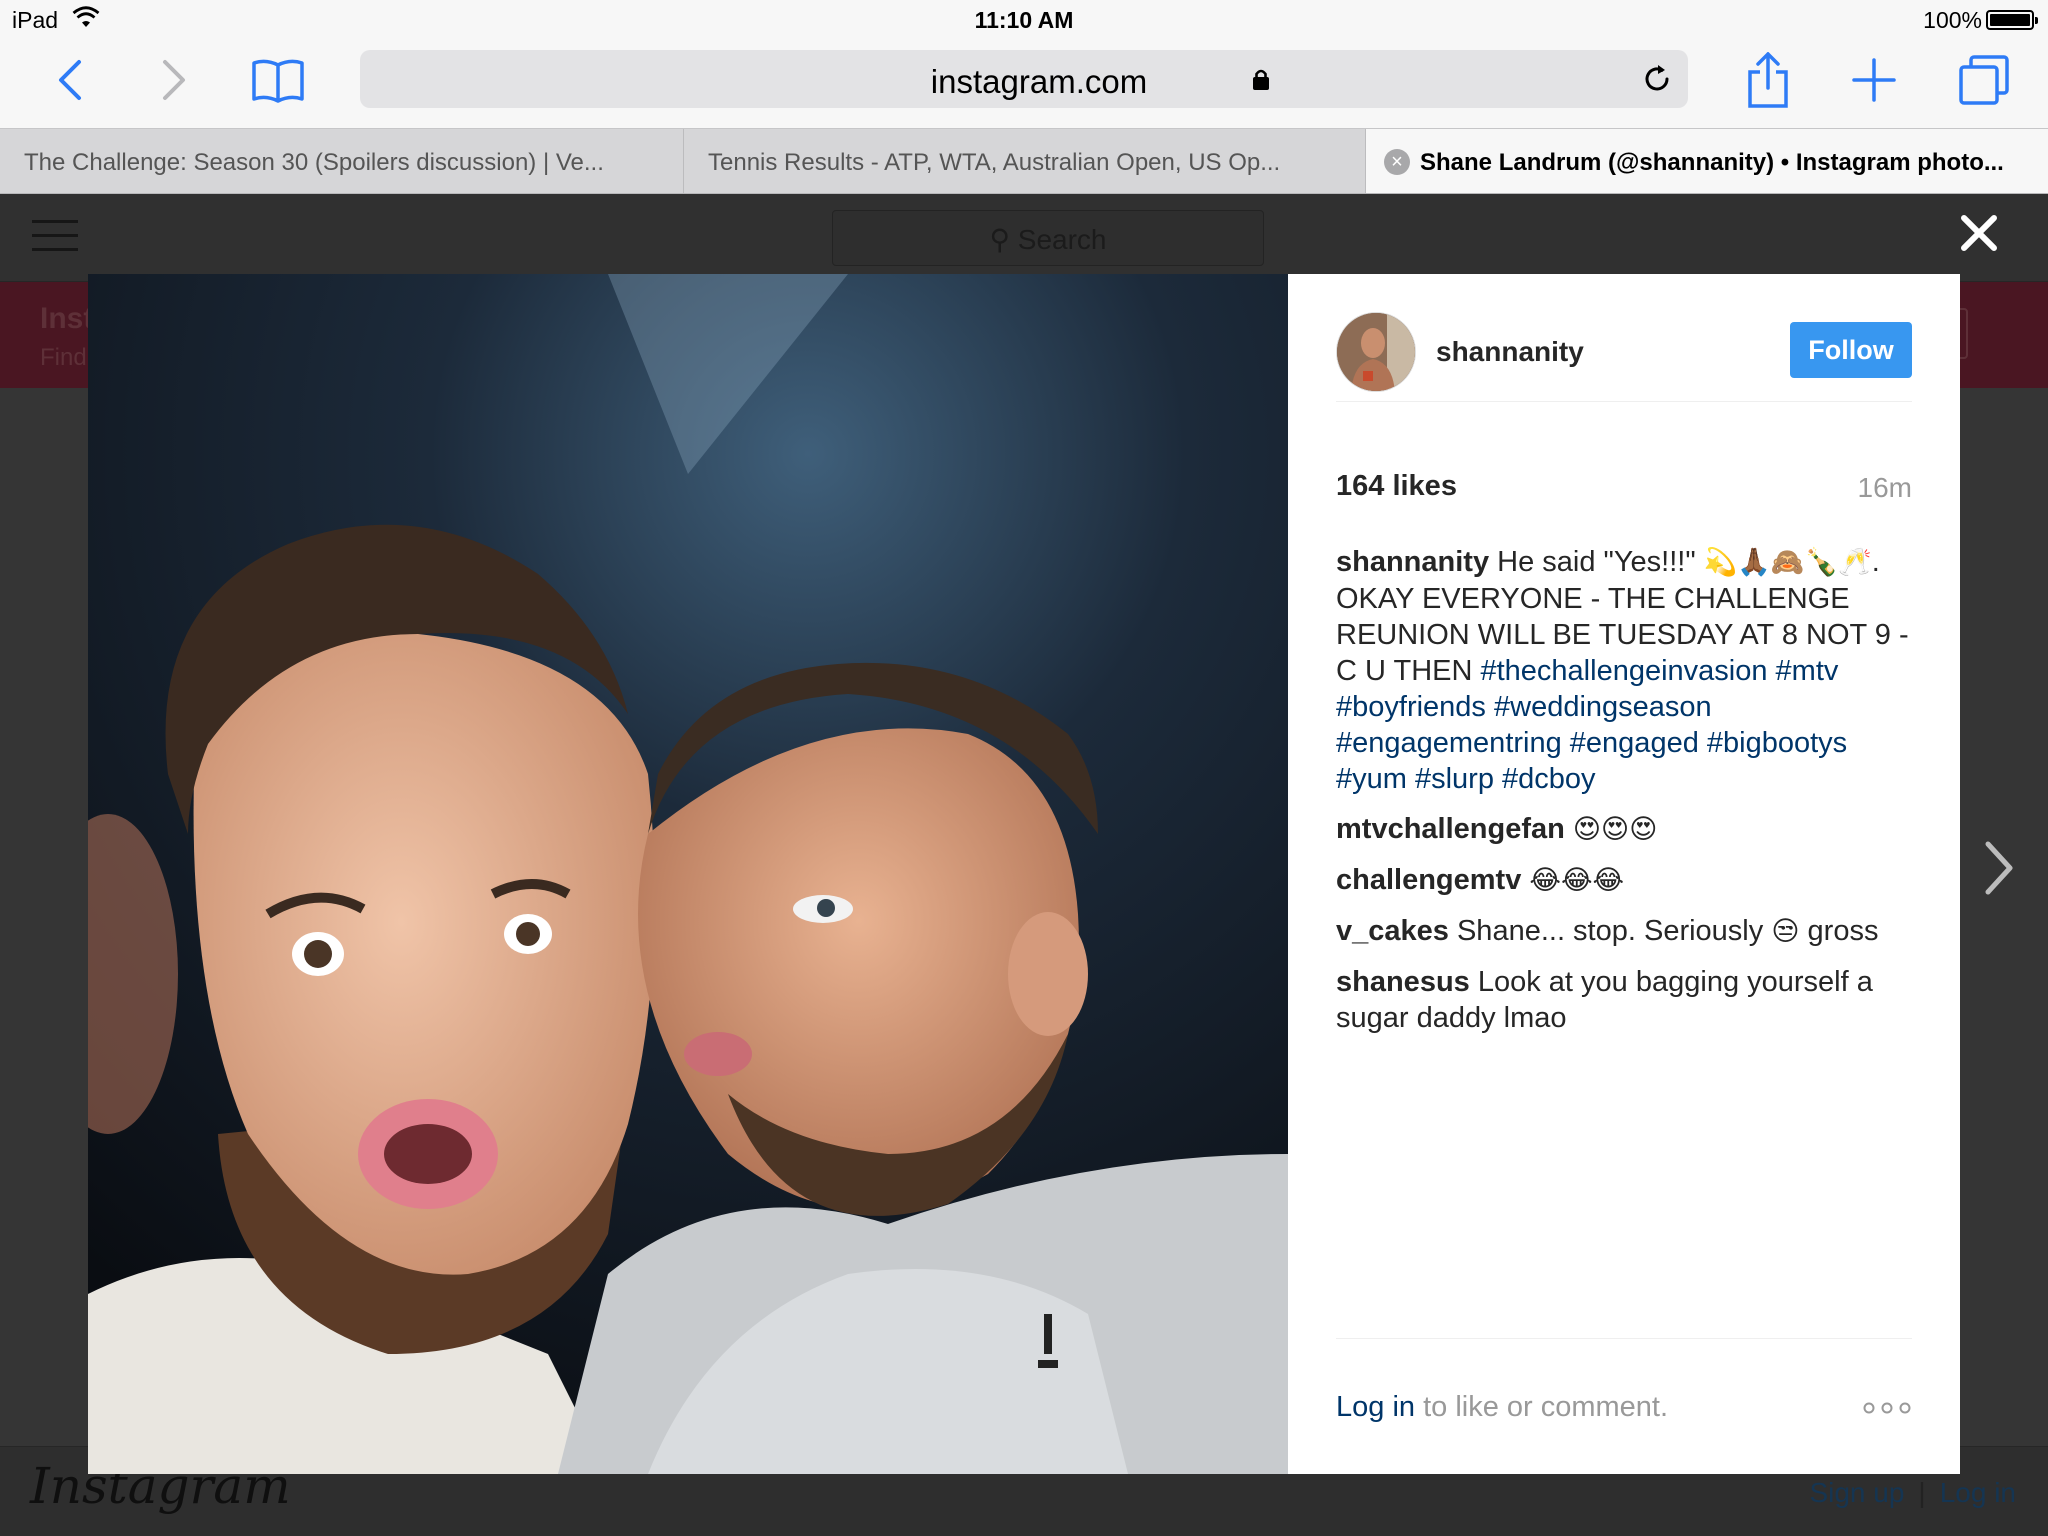  What do you see at coordinates (1397, 162) in the screenshot?
I see `close-tab-icon: ×` at bounding box center [1397, 162].